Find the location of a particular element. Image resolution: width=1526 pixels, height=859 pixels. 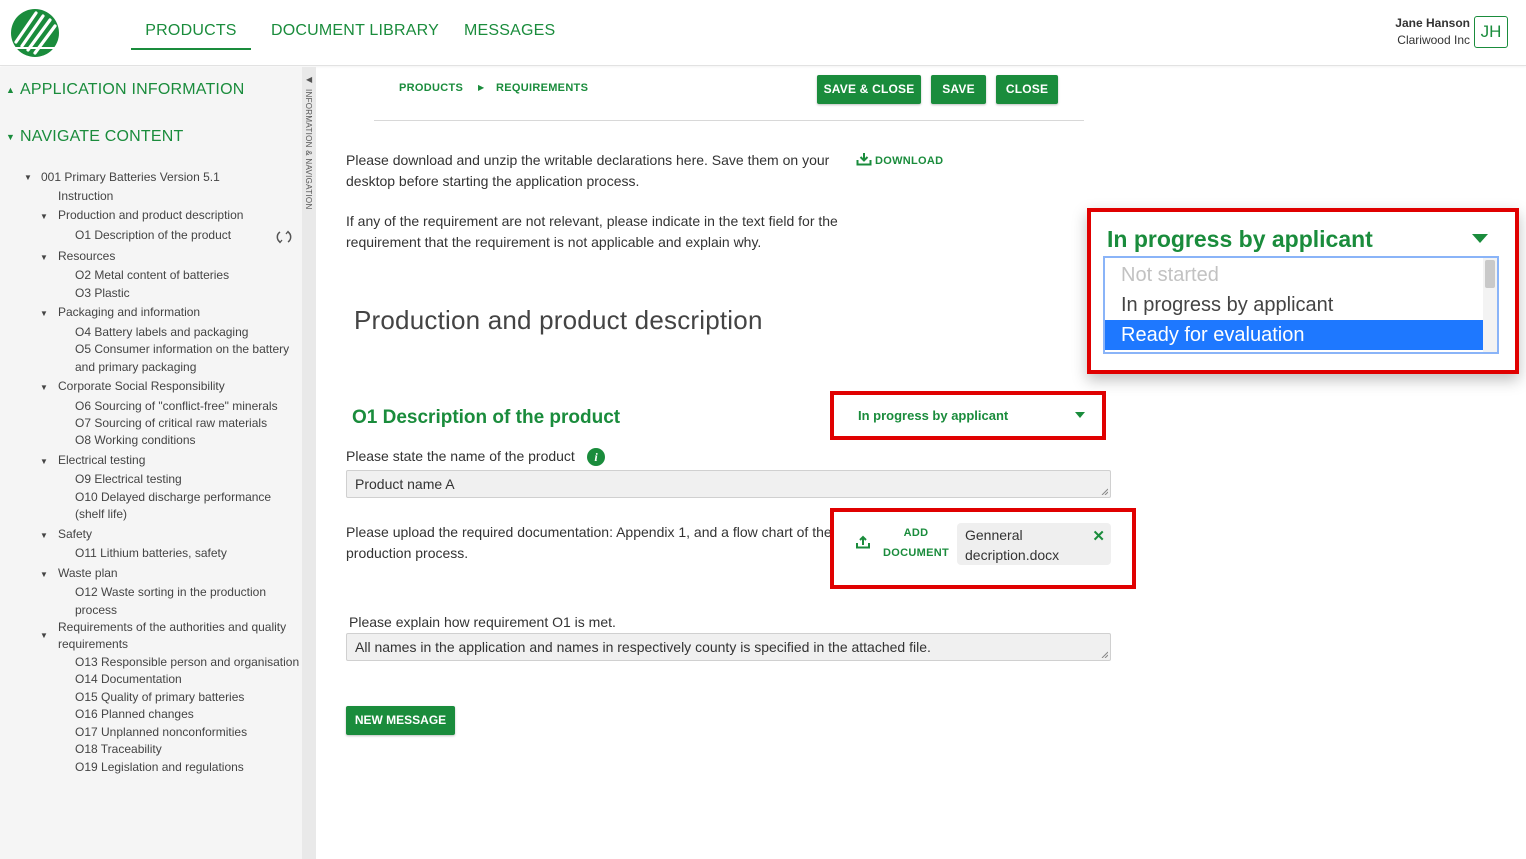

sidebar-collapse-strip: ◀ INFORMATION & NAVIGATION is located at coordinates (309, 463).